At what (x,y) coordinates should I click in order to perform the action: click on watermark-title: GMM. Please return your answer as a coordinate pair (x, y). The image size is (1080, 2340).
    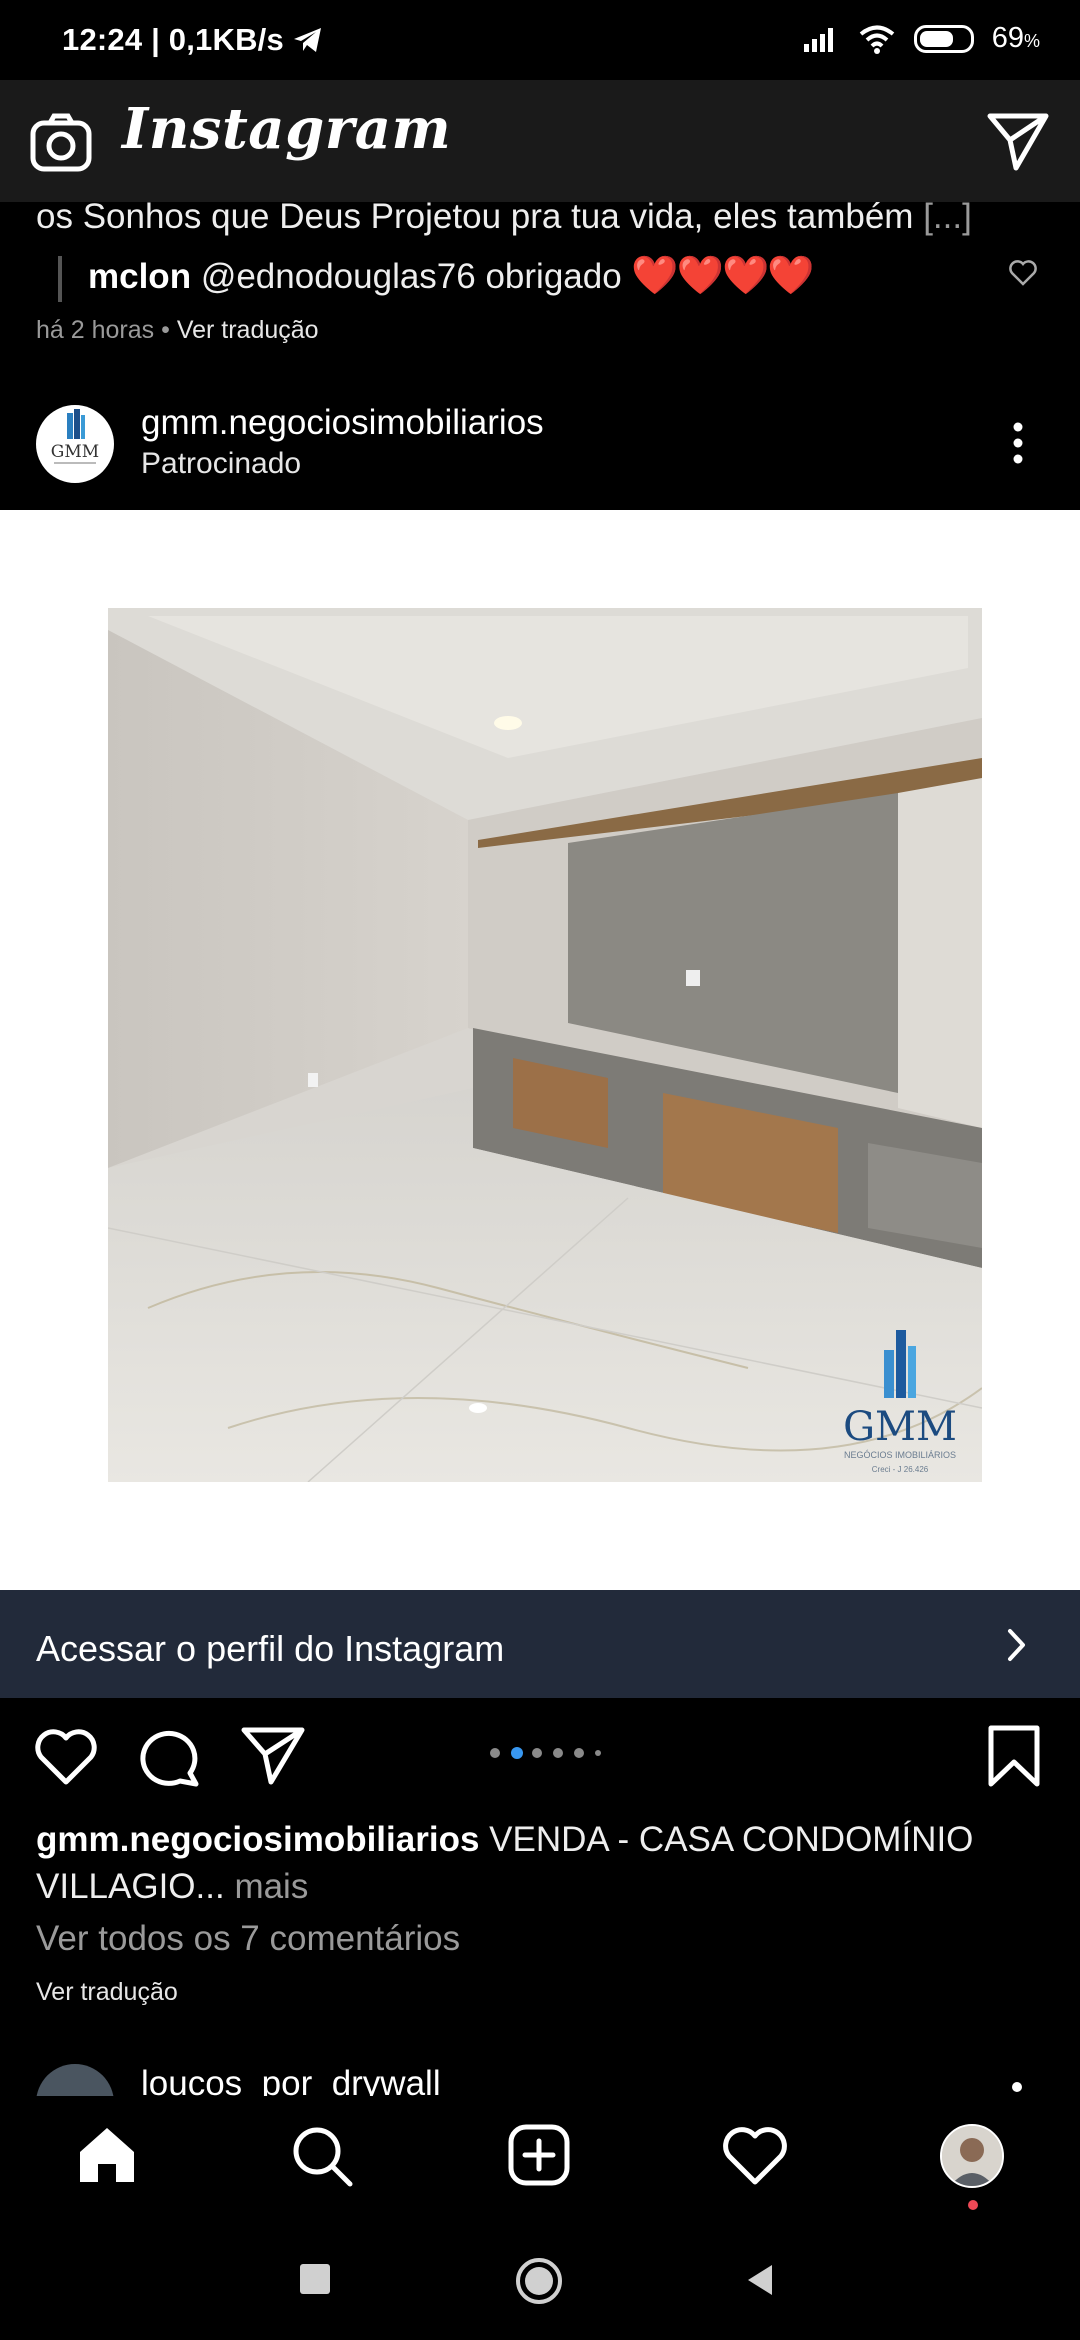
    Looking at the image, I should click on (900, 1427).